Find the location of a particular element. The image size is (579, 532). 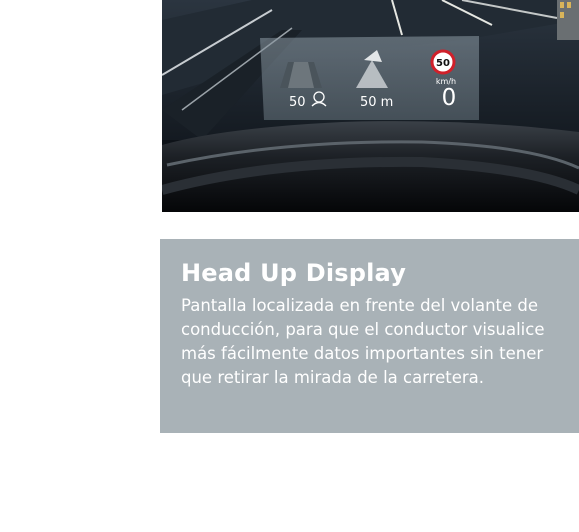

feature-title: Head Up Display is located at coordinates (294, 273).